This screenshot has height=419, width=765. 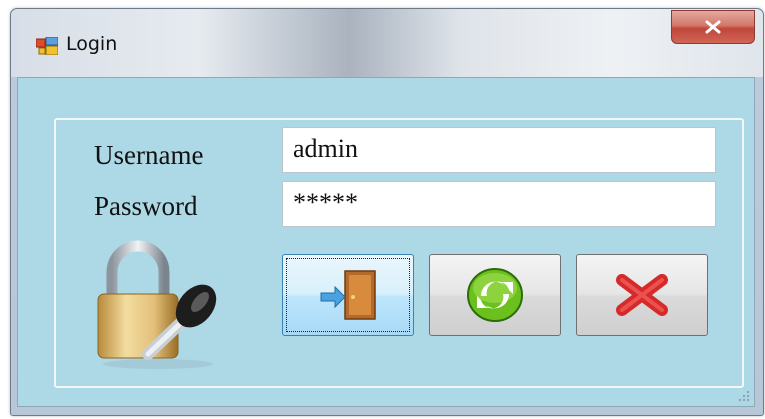 I want to click on login-button, so click(x=348, y=295).